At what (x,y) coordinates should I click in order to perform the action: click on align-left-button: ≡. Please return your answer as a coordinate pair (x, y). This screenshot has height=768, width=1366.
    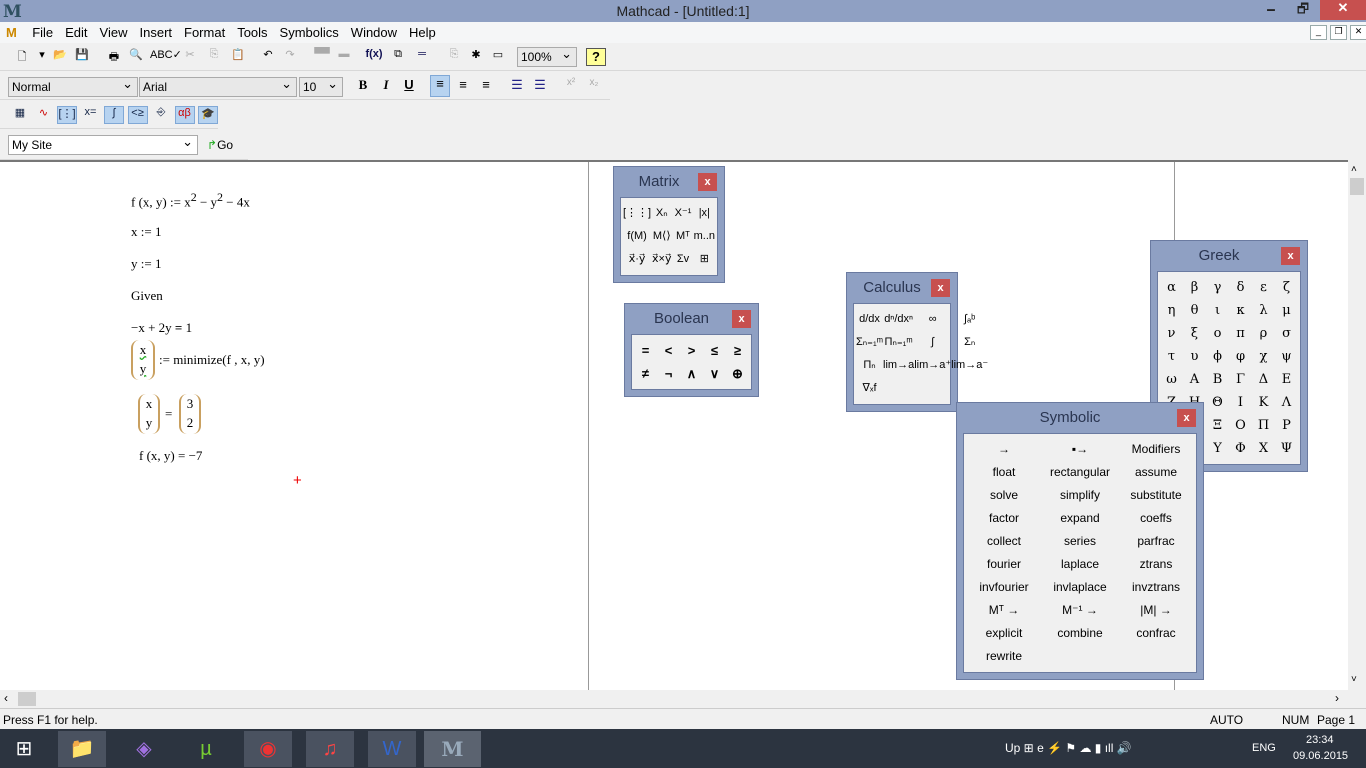
    Looking at the image, I should click on (440, 86).